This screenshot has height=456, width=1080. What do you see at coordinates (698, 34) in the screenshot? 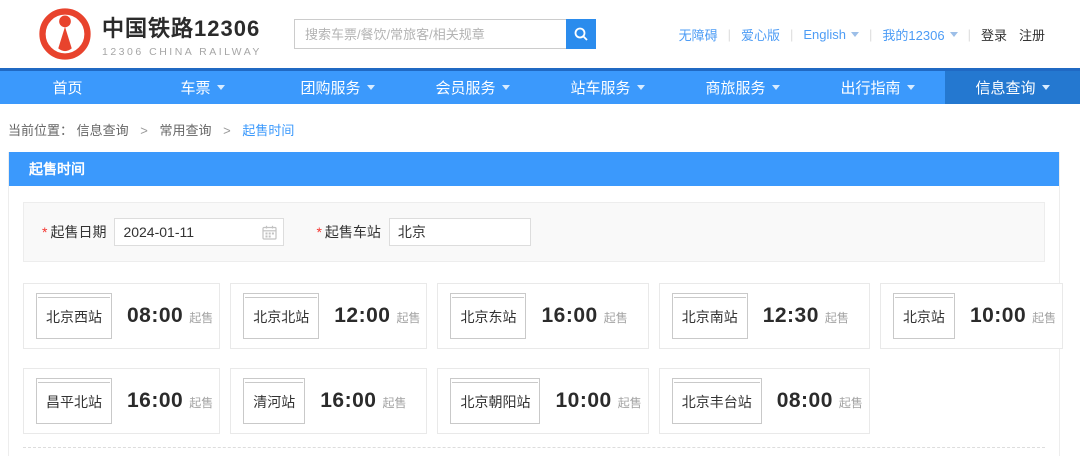
I see `link-accessibility: 无障碍` at bounding box center [698, 34].